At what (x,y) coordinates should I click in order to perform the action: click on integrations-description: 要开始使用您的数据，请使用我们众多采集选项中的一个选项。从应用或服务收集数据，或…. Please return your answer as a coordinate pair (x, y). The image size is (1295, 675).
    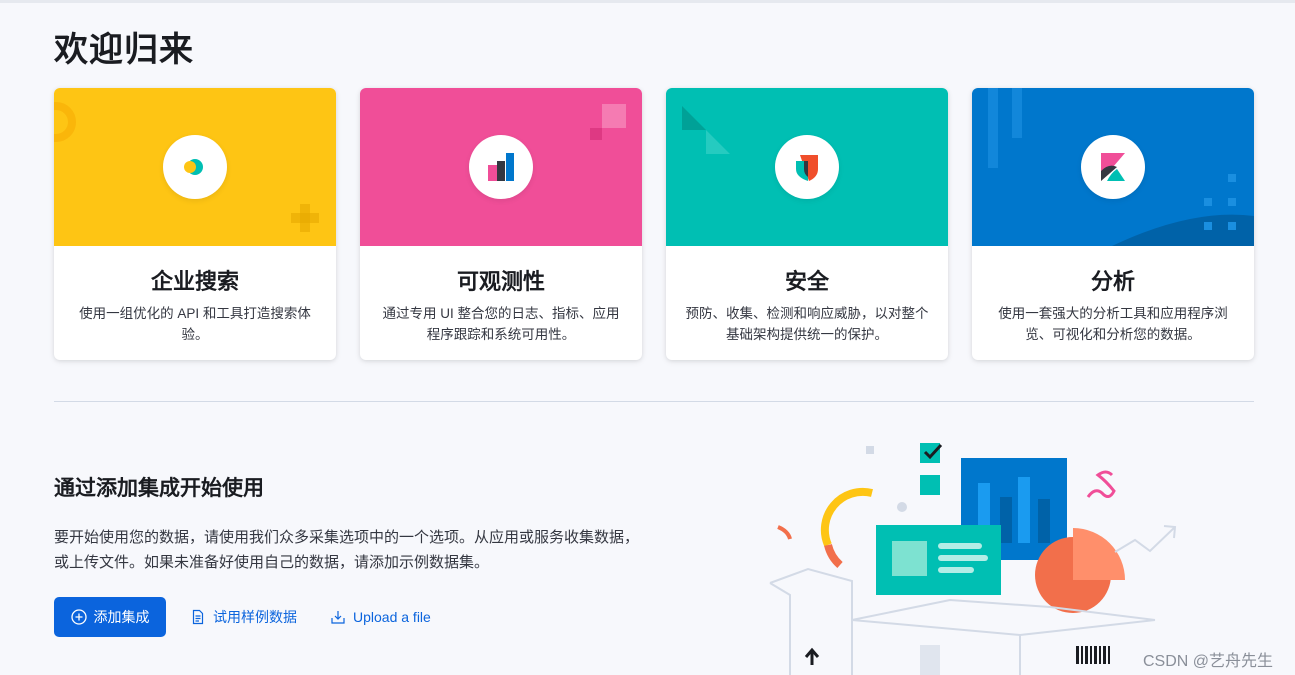
    Looking at the image, I should click on (347, 550).